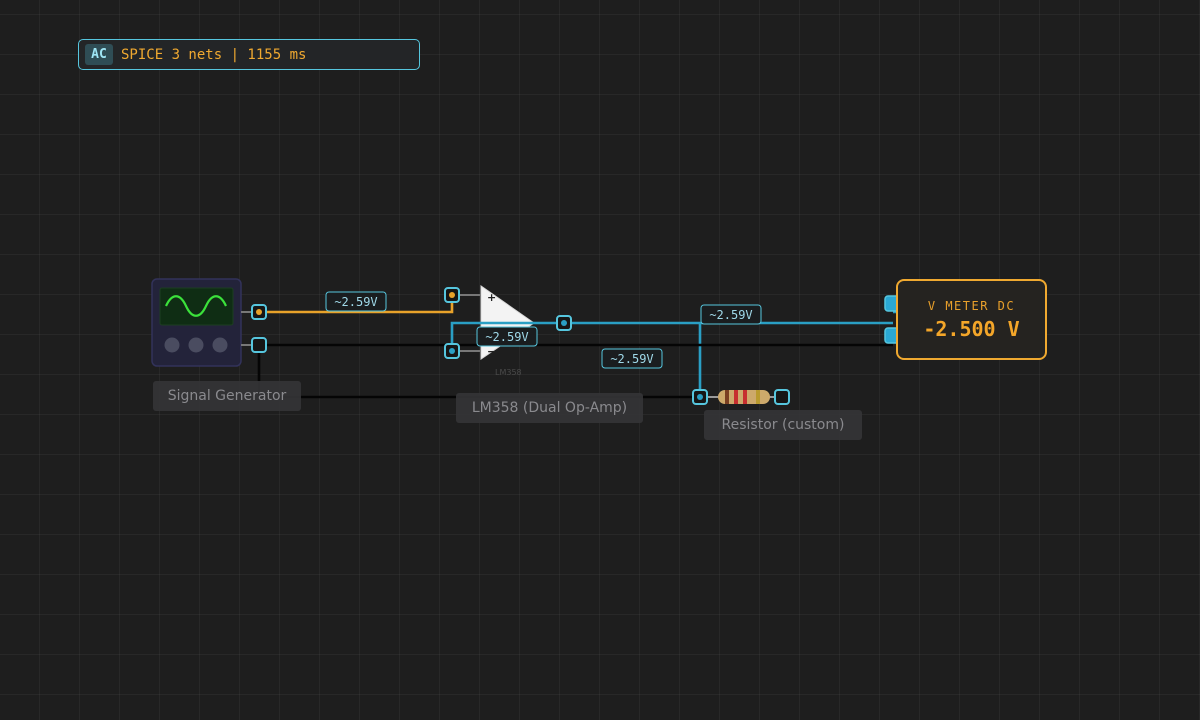 The image size is (1200, 720). I want to click on generator-ground-terminal, so click(259, 345).